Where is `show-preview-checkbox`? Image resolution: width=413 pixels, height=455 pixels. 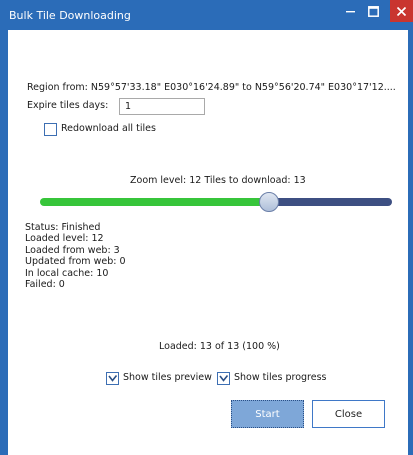 show-preview-checkbox is located at coordinates (112, 378).